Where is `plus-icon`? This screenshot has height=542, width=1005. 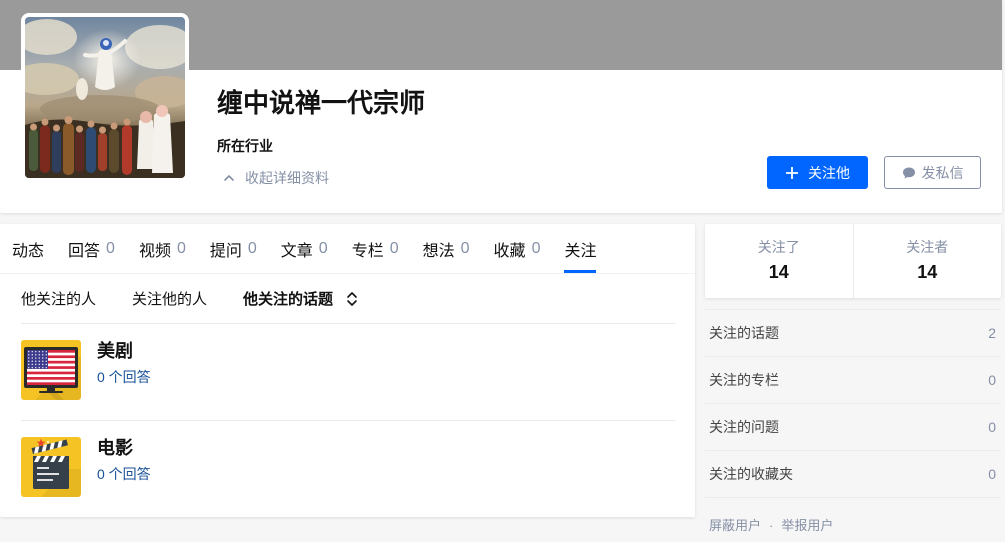 plus-icon is located at coordinates (792, 173).